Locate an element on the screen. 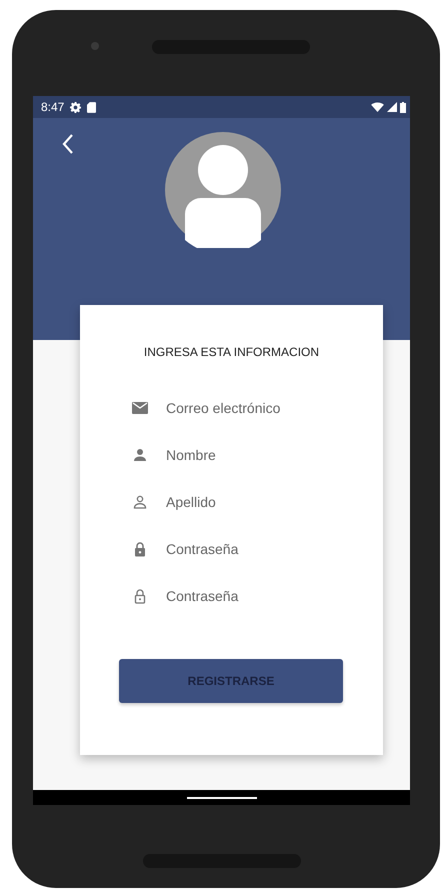 The height and width of the screenshot is (891, 443). signal-icon is located at coordinates (392, 107).